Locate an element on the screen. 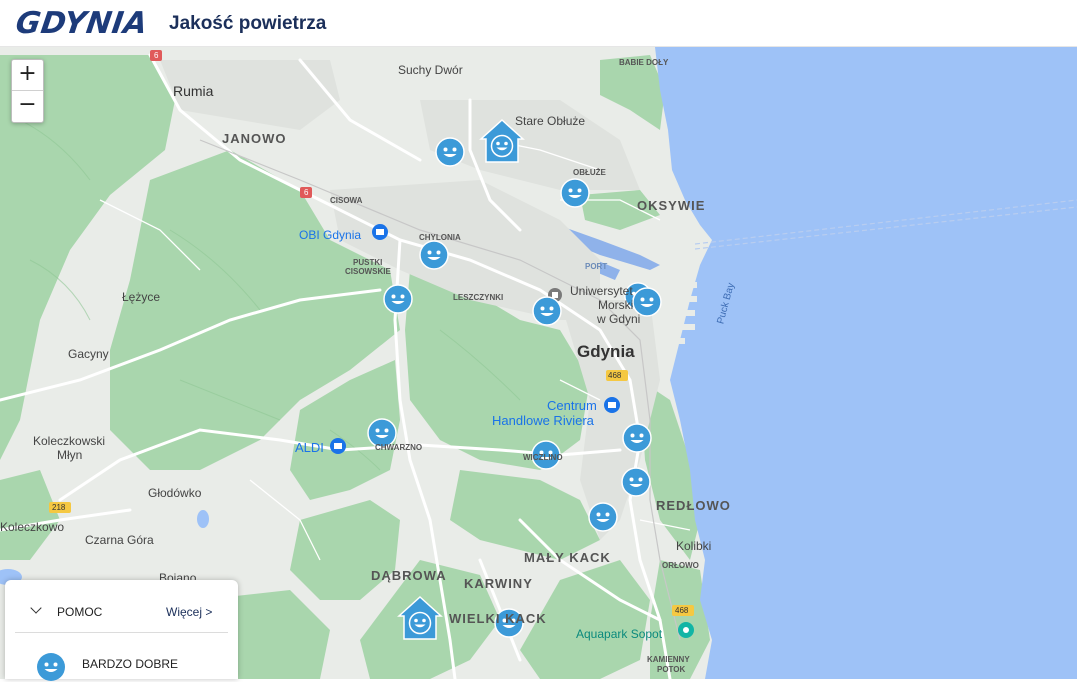 The image size is (1077, 682). aldi-poi-icon is located at coordinates (338, 446).